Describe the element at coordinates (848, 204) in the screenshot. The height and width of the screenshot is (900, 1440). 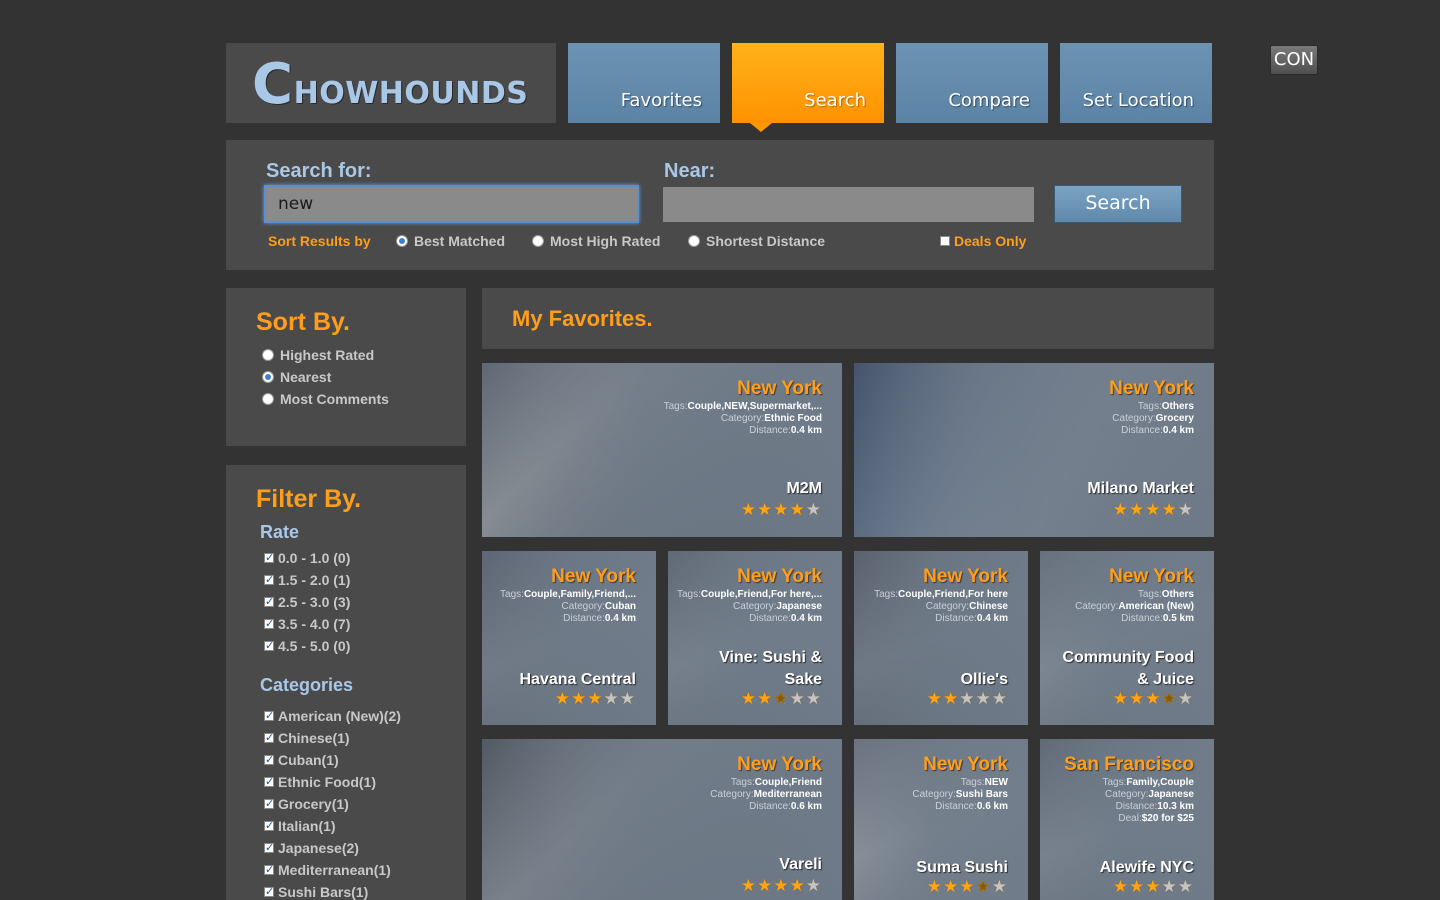
I see `near-input` at that location.